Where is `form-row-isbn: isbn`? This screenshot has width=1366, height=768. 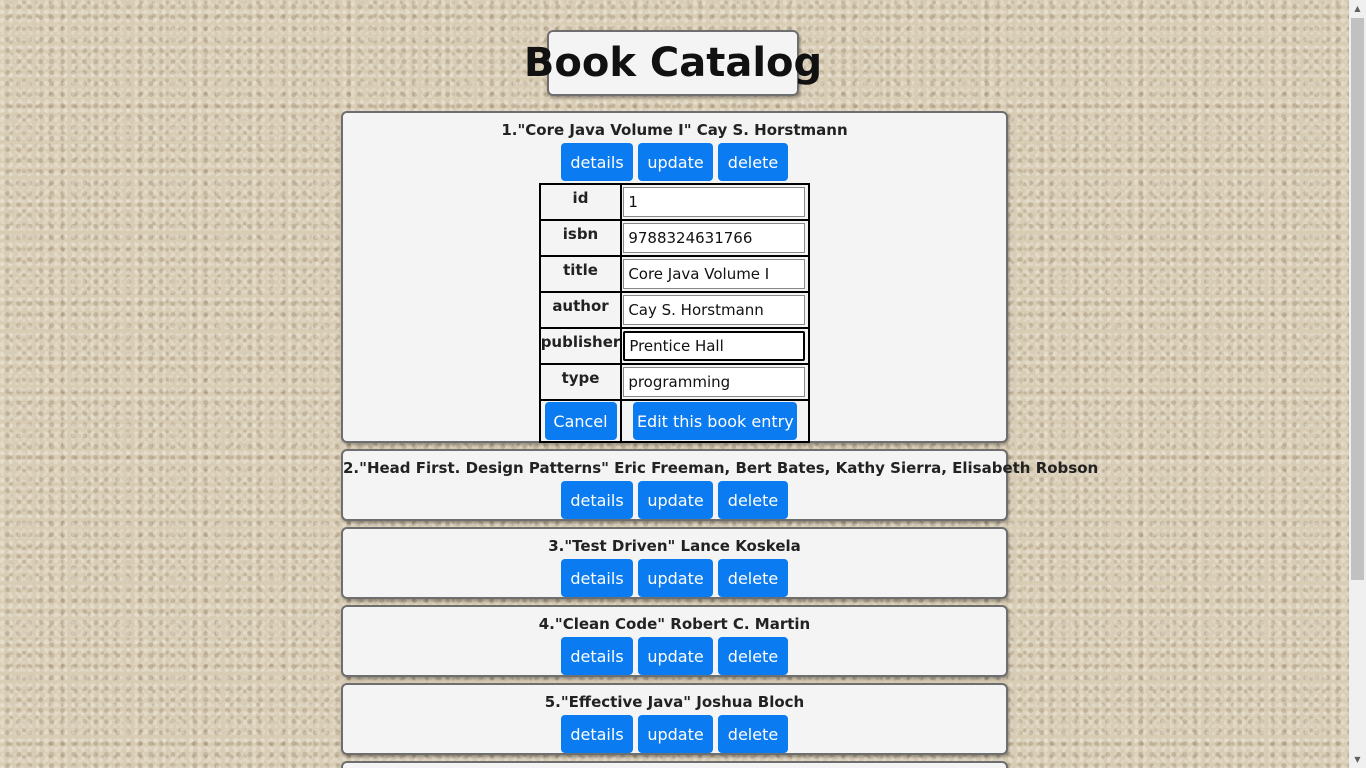 form-row-isbn: isbn is located at coordinates (674, 238).